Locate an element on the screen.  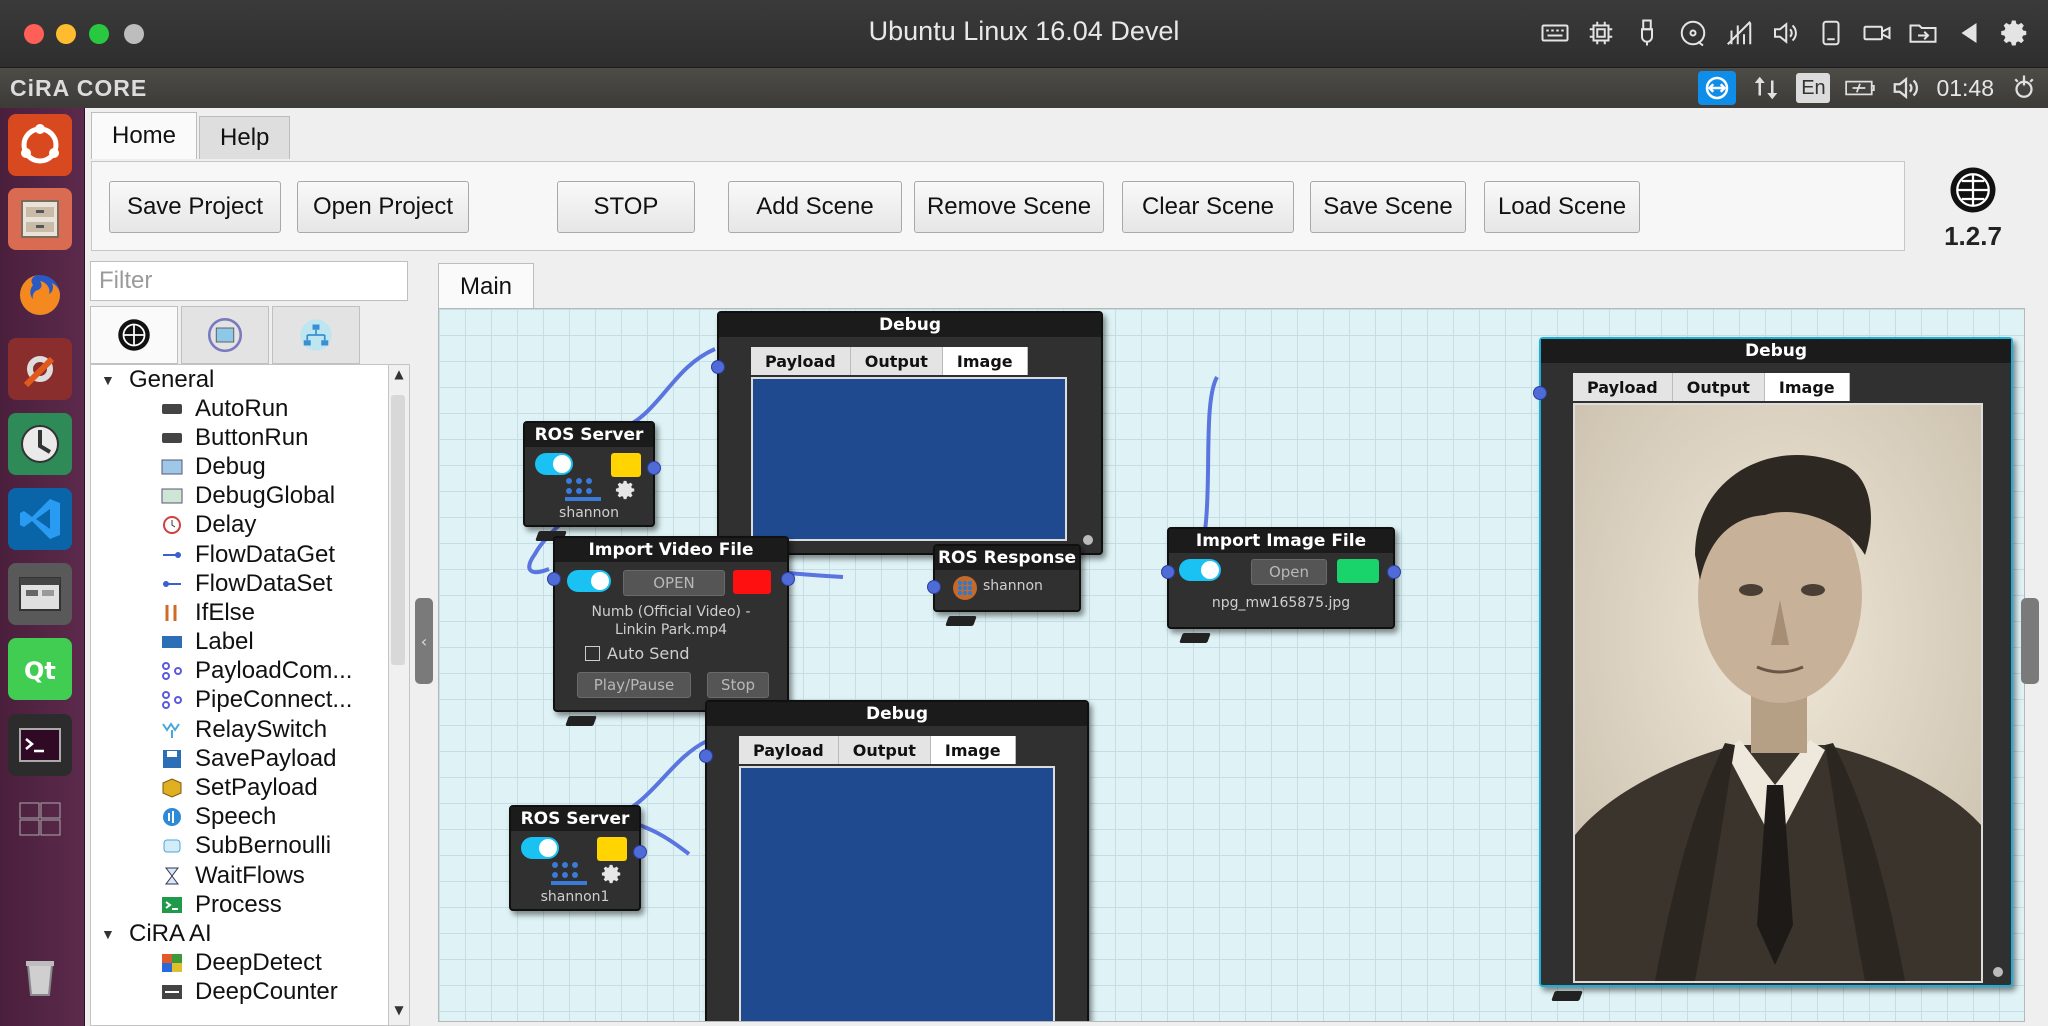
library-tab-network is located at coordinates (316, 335).